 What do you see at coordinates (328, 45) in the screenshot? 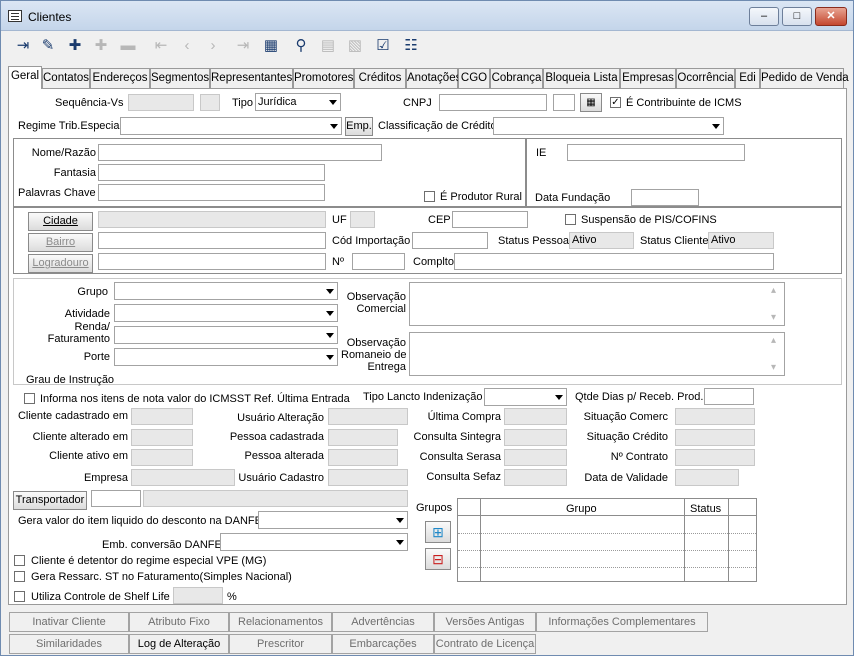
I see `filter-button: ▤` at bounding box center [328, 45].